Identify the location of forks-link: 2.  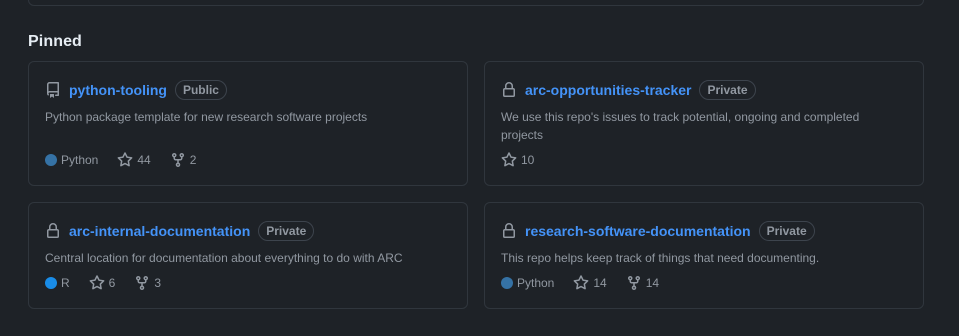
(183, 160).